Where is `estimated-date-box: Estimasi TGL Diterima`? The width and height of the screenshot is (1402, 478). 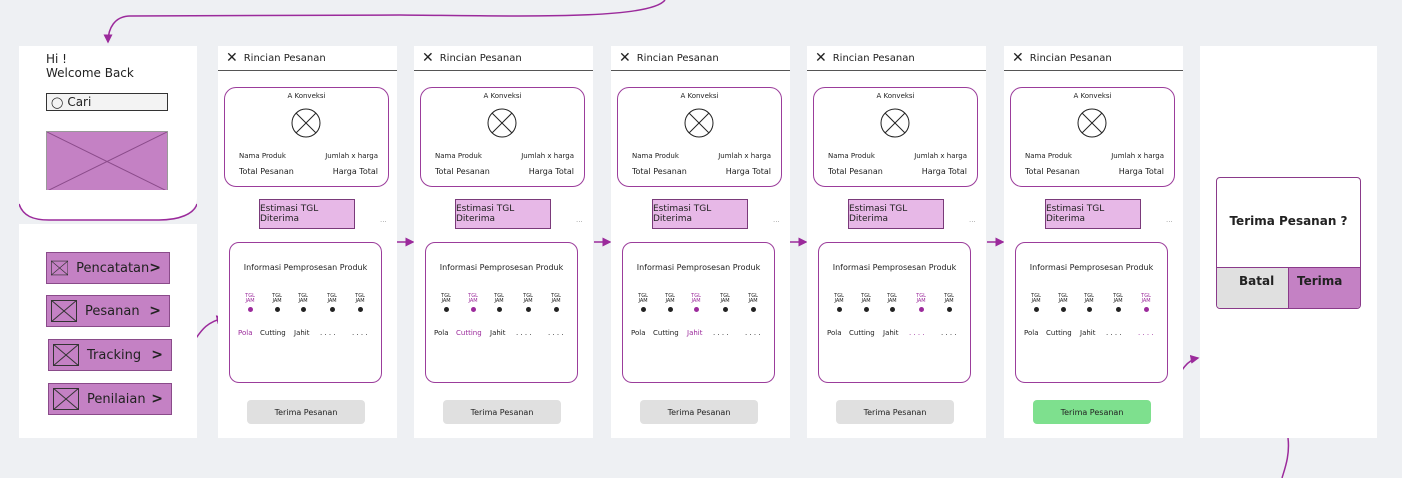 estimated-date-box: Estimasi TGL Diterima is located at coordinates (896, 214).